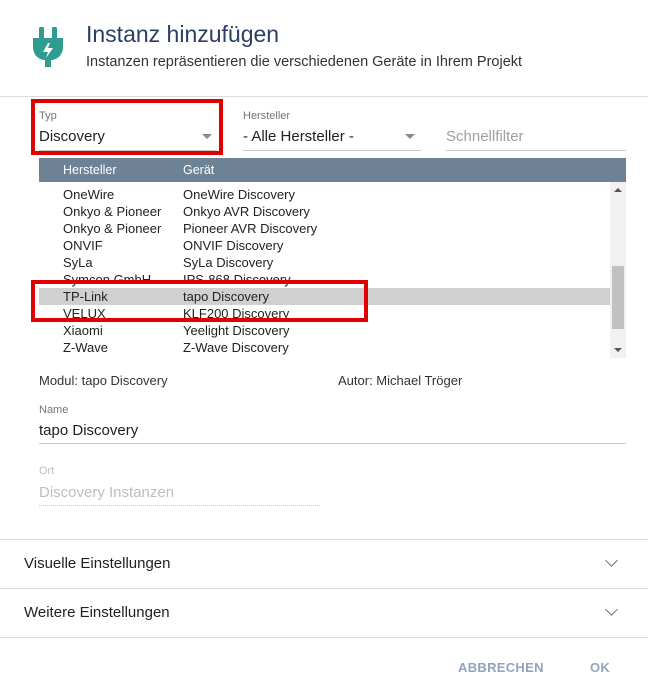  Describe the element at coordinates (618, 190) in the screenshot. I see `scroll-up-icon` at that location.